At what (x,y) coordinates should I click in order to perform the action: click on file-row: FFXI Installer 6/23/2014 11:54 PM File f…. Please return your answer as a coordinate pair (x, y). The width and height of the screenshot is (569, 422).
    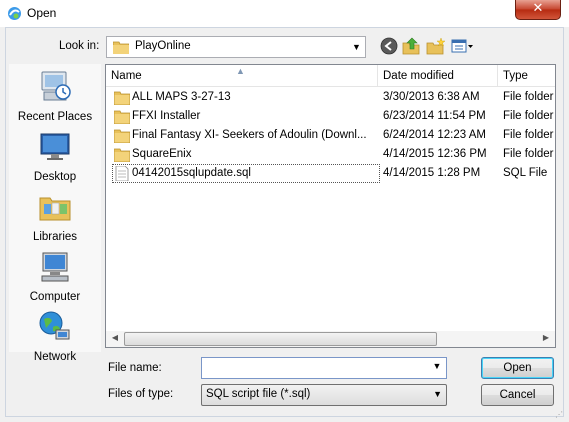
    Looking at the image, I should click on (330, 116).